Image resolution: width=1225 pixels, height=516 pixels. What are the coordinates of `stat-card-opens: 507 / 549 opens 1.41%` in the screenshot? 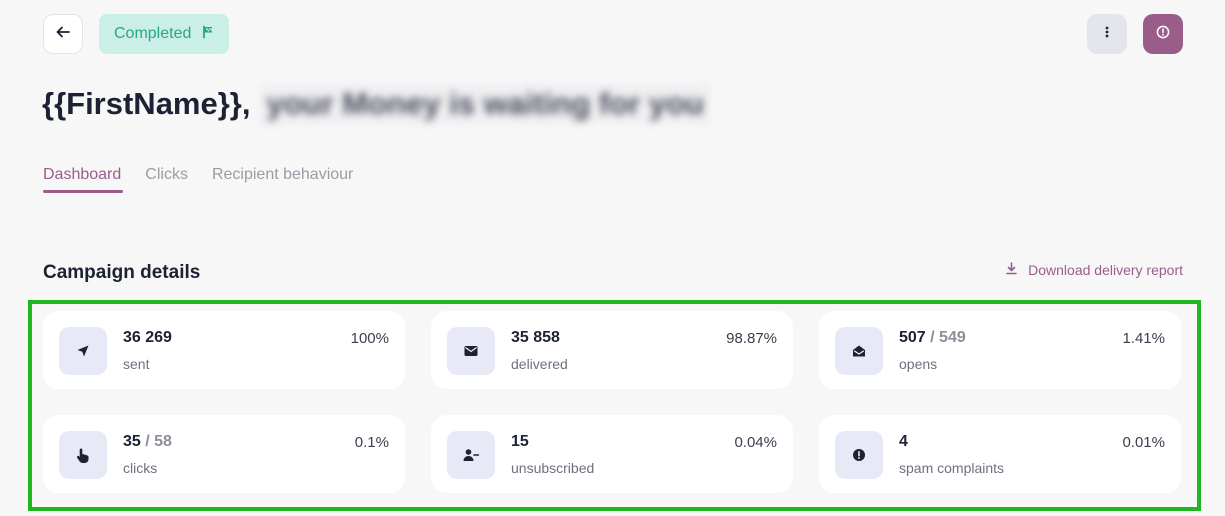 It's located at (1000, 350).